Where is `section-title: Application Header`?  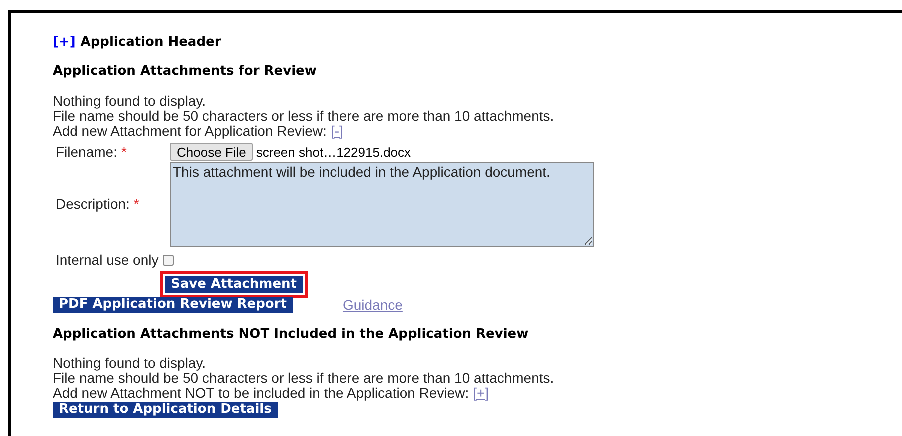
section-title: Application Header is located at coordinates (151, 43).